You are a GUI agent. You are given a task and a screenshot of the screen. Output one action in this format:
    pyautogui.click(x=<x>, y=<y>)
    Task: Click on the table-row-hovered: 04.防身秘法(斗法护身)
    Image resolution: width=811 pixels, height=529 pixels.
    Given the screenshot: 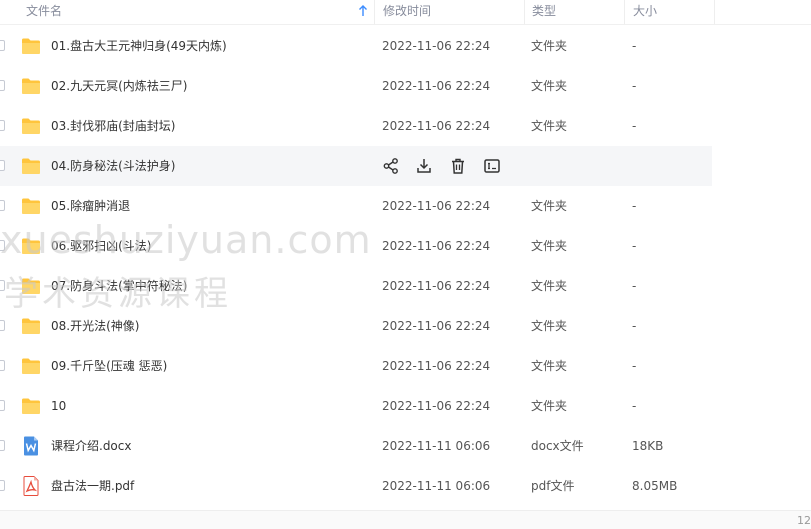 What is the action you would take?
    pyautogui.click(x=356, y=166)
    